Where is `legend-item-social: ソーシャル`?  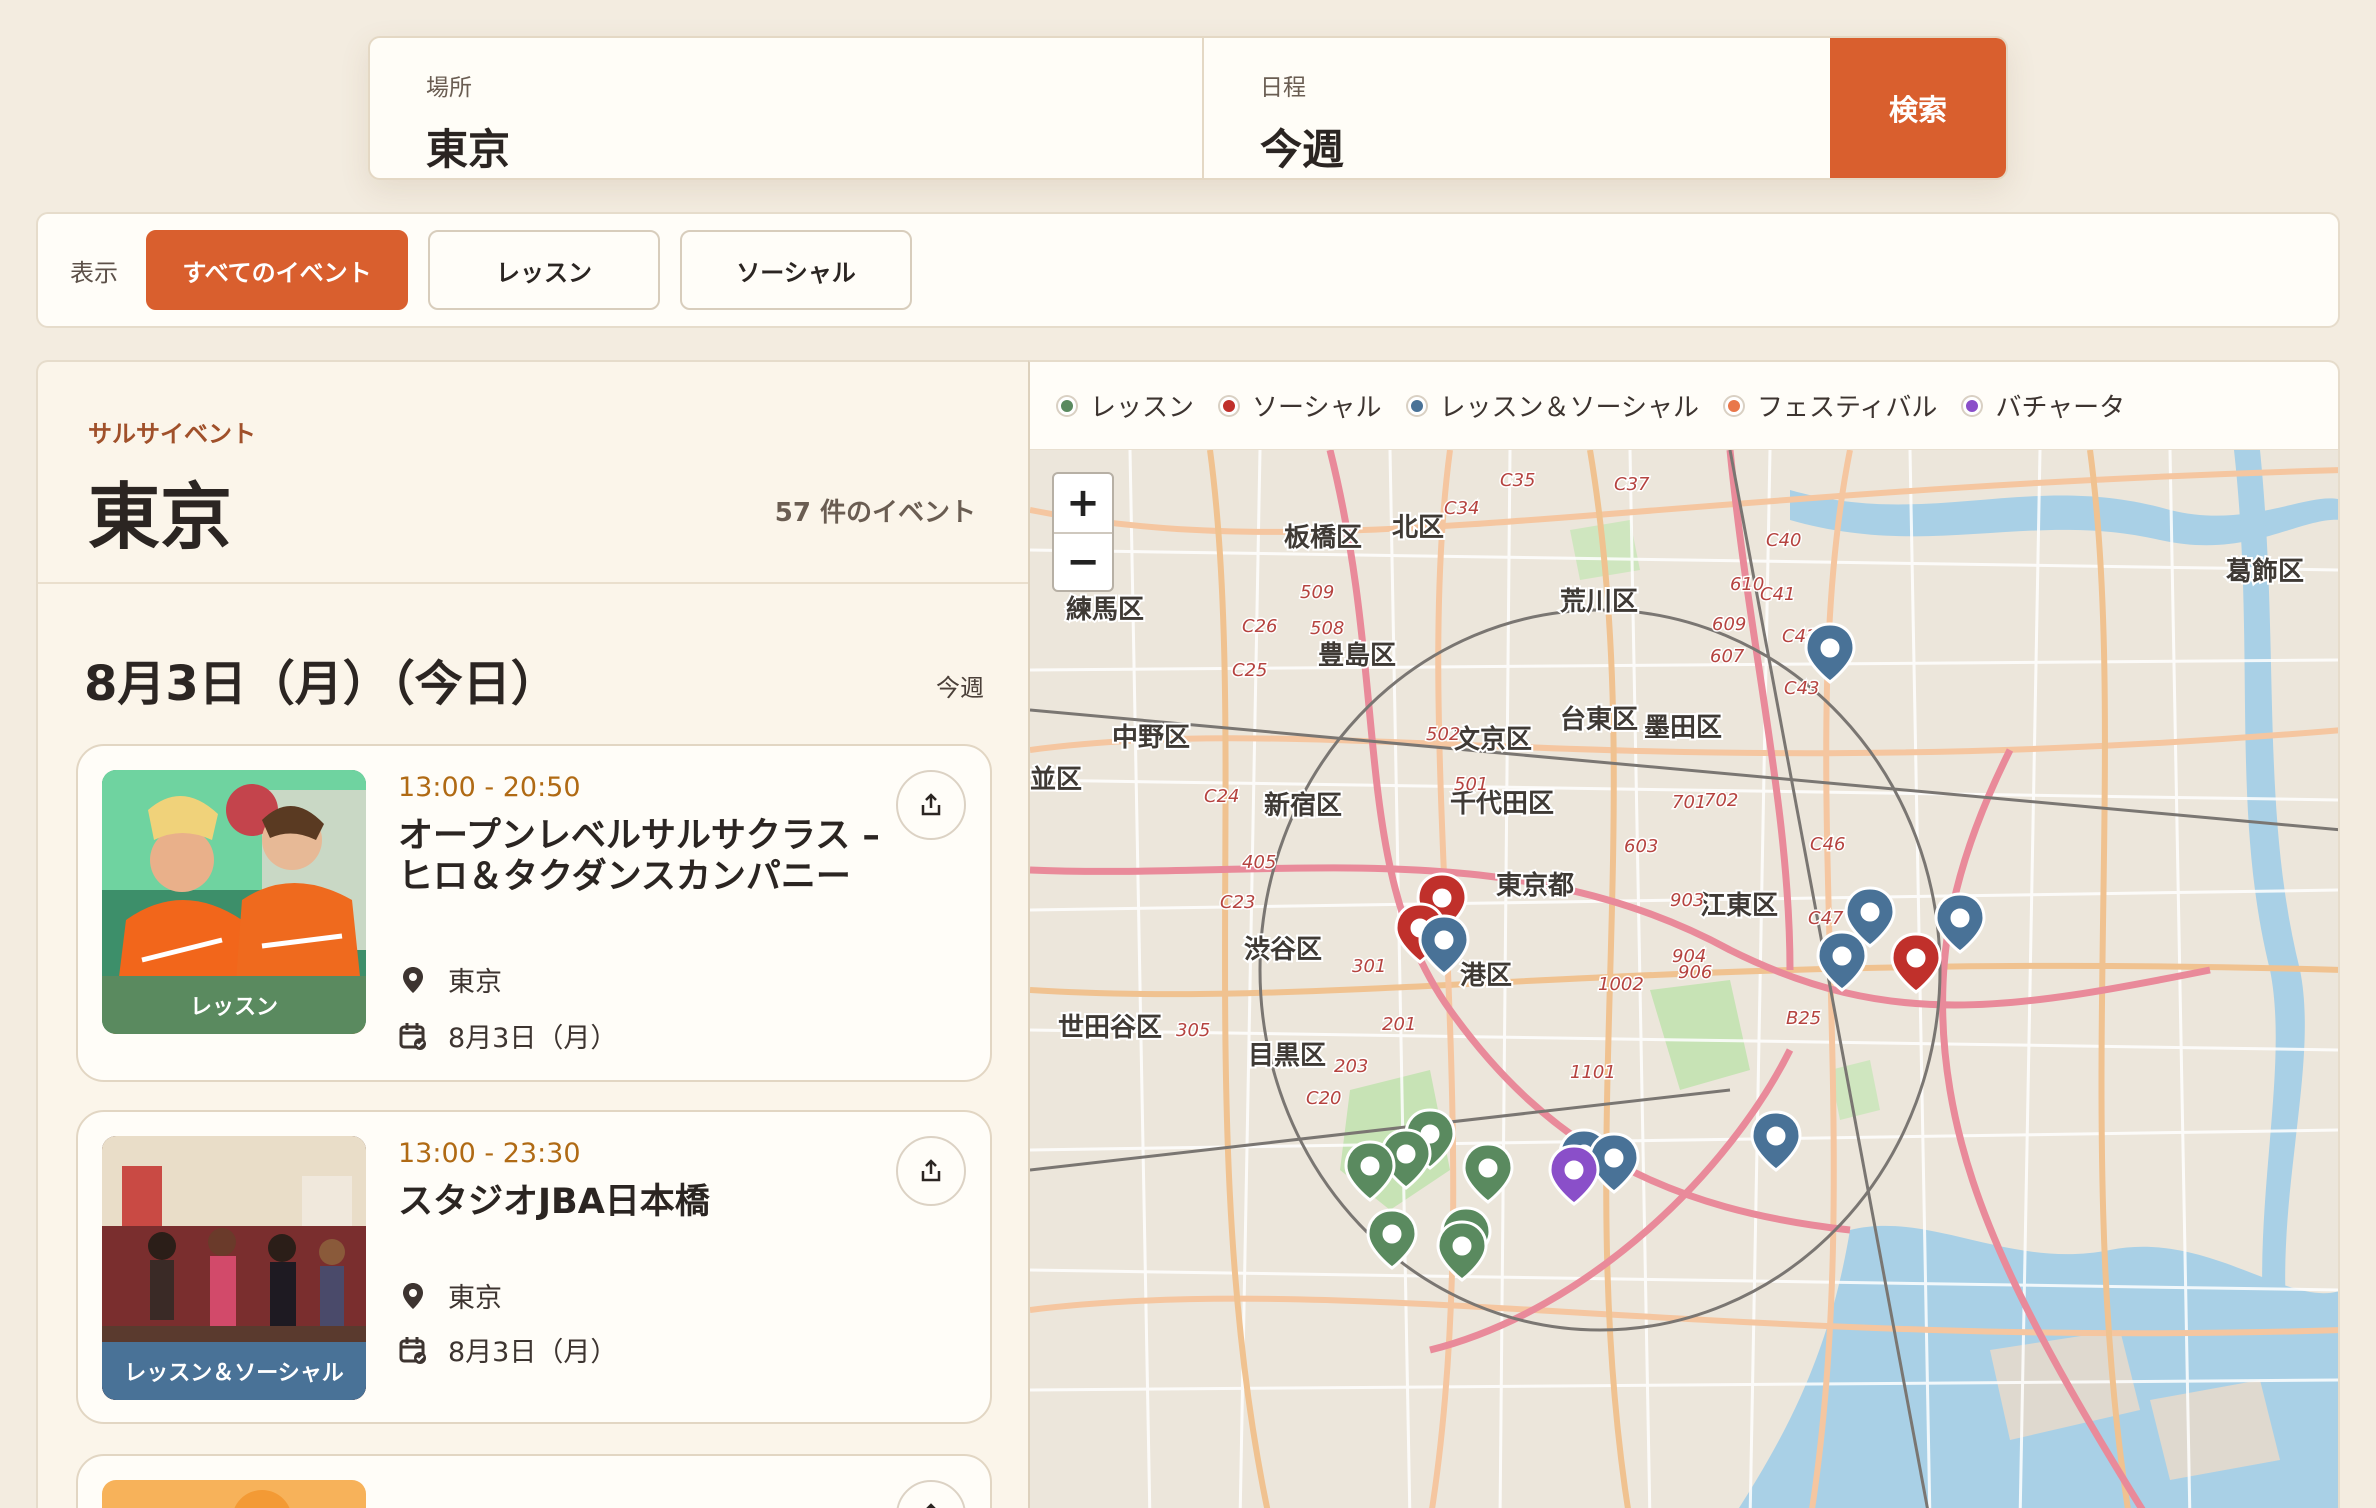 legend-item-social: ソーシャル is located at coordinates (1301, 405).